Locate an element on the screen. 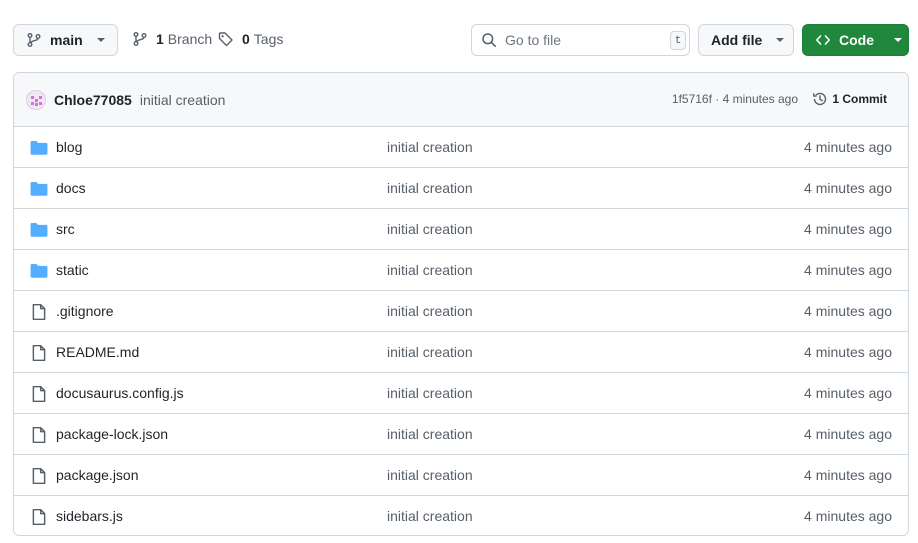 The image size is (918, 543). file-row: sidebars.js initial creation 4 minutes ago is located at coordinates (461, 515).